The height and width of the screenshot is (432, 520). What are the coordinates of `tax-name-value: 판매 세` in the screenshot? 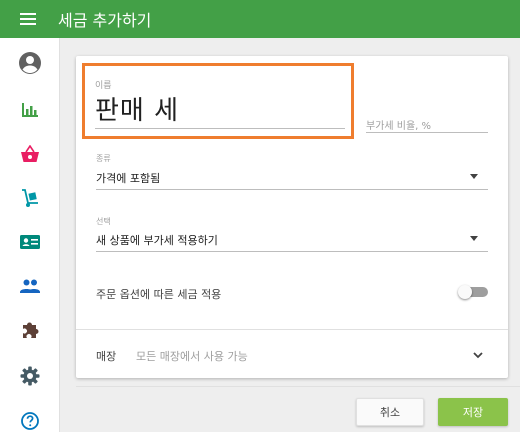 It's located at (137, 111).